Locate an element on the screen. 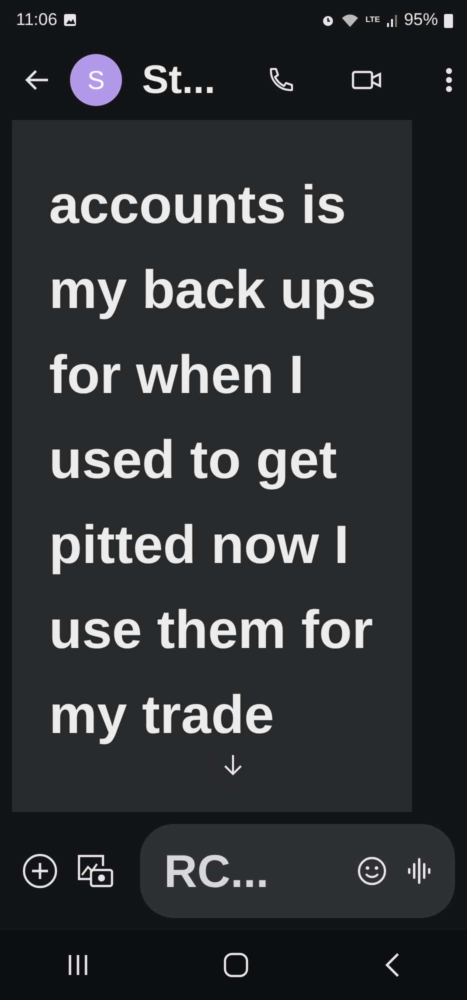 The height and width of the screenshot is (1000, 467). home-icon is located at coordinates (236, 965).